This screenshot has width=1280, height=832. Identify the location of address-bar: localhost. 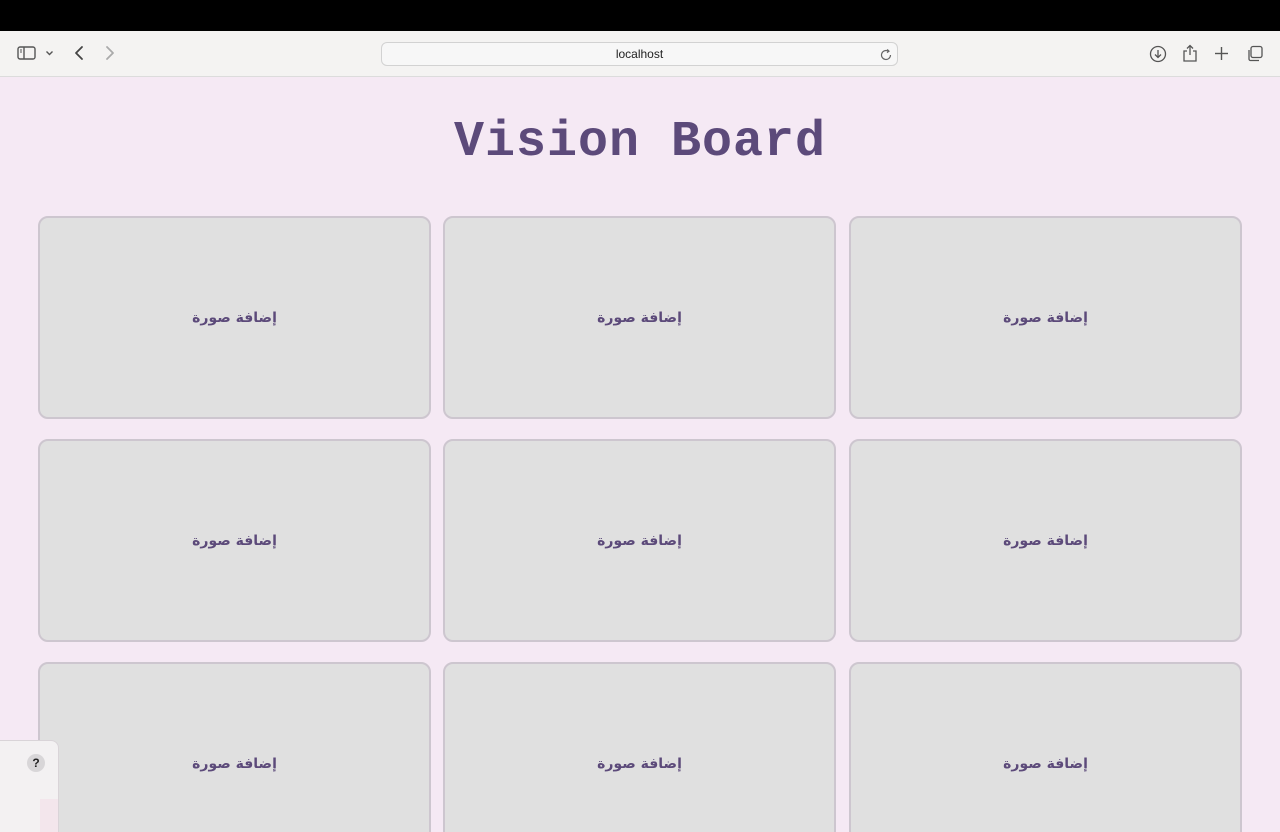
(639, 54).